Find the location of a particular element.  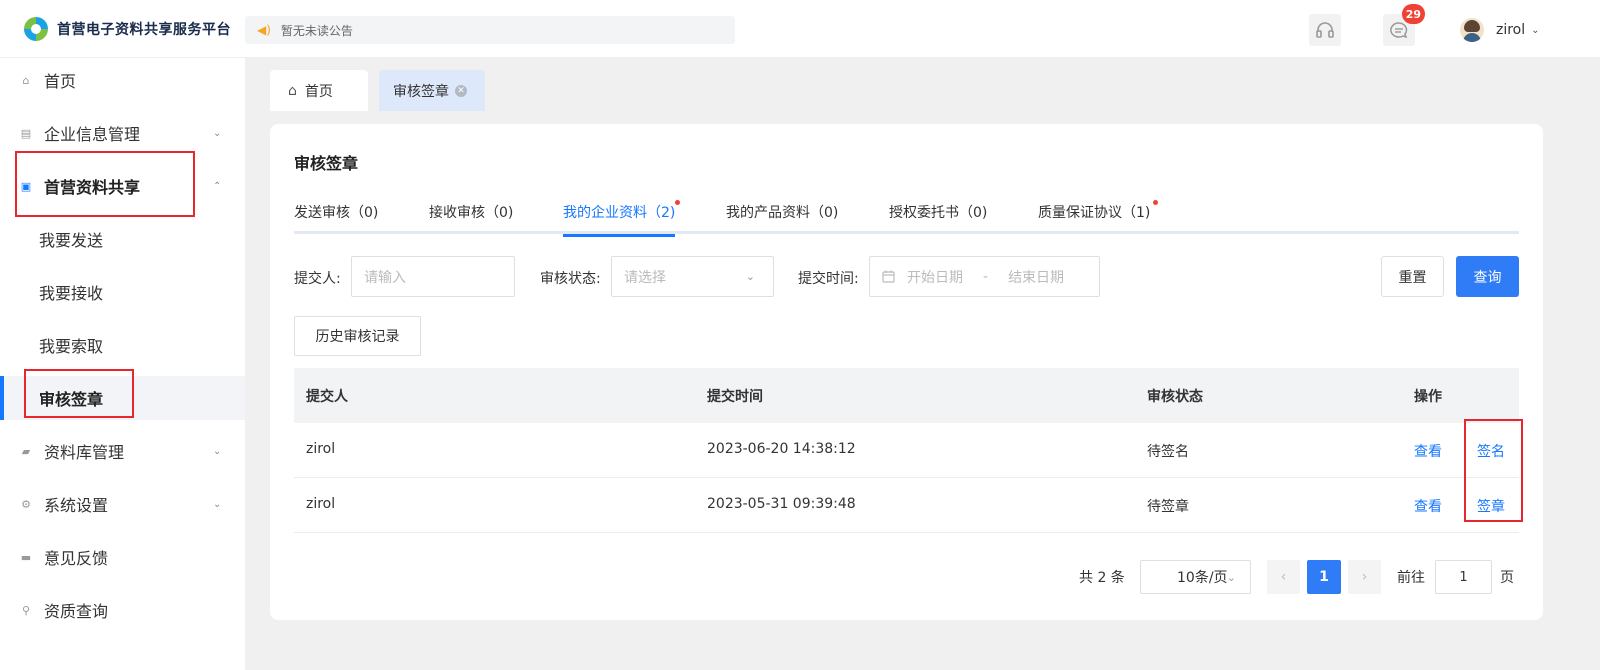

tab-my-enterprise: 我的企业资料（2) is located at coordinates (622, 218).